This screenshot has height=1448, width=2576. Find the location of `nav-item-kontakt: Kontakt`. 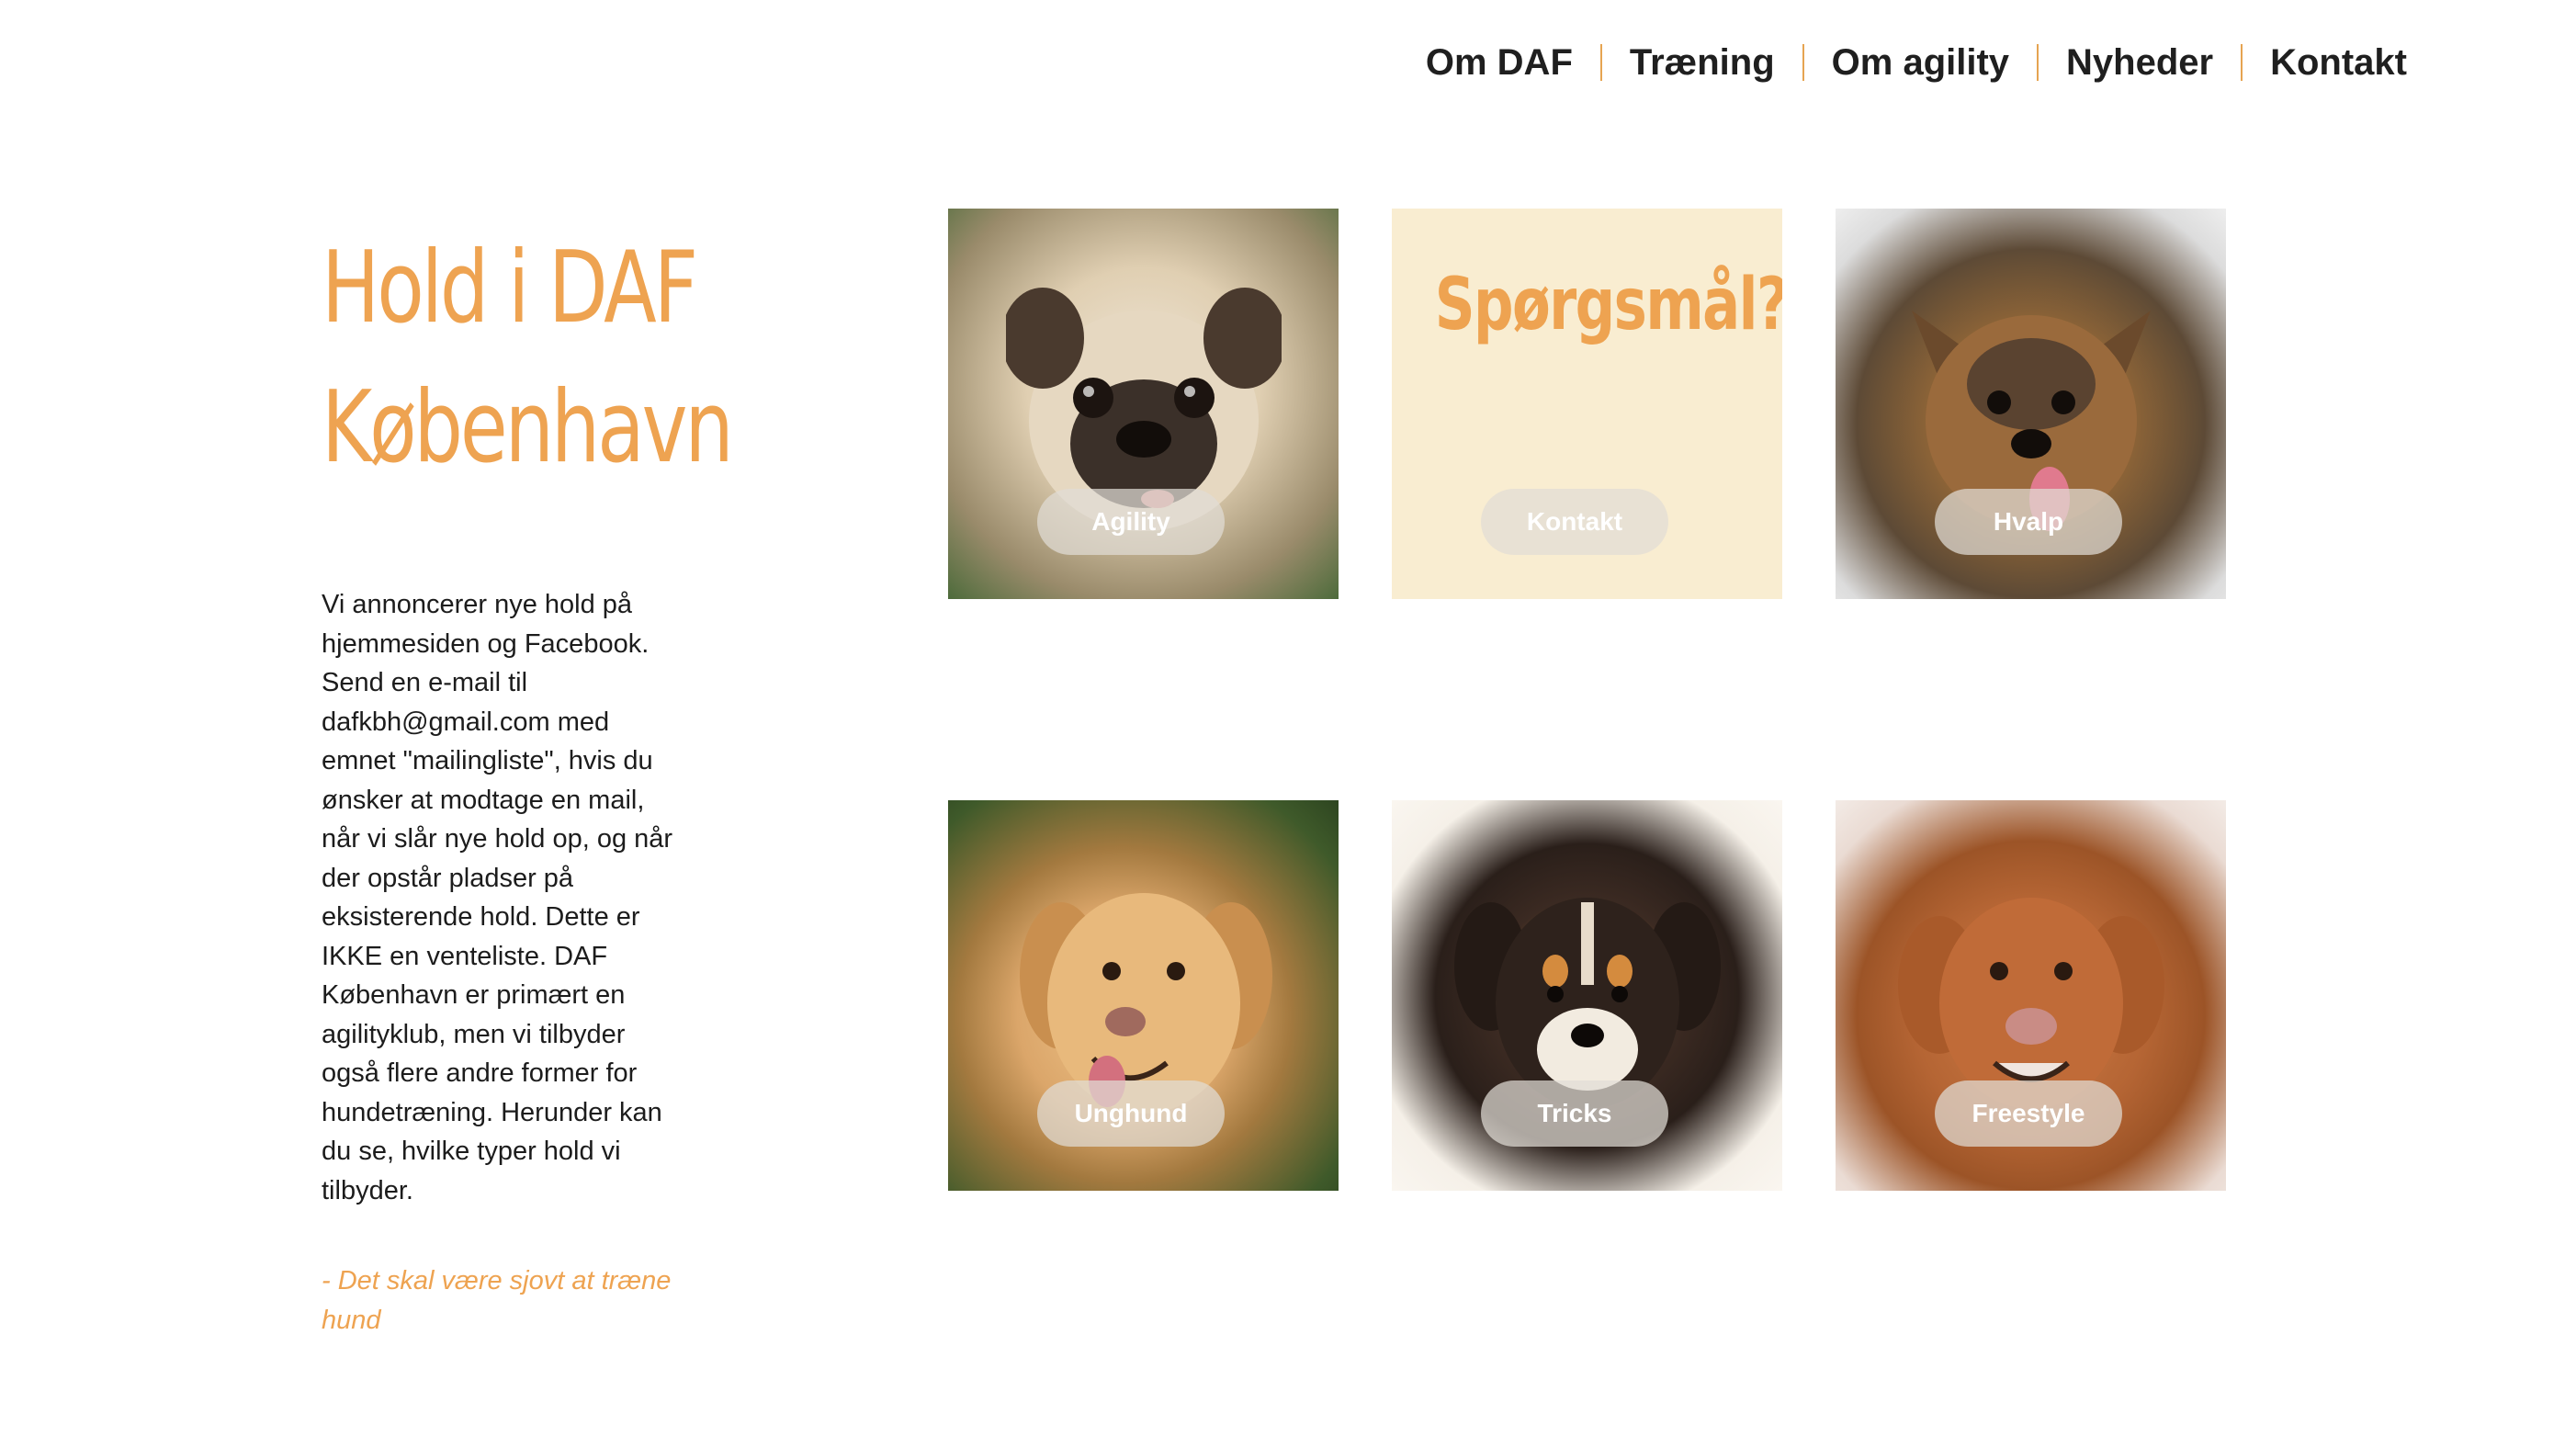

nav-item-kontakt: Kontakt is located at coordinates (2325, 62).